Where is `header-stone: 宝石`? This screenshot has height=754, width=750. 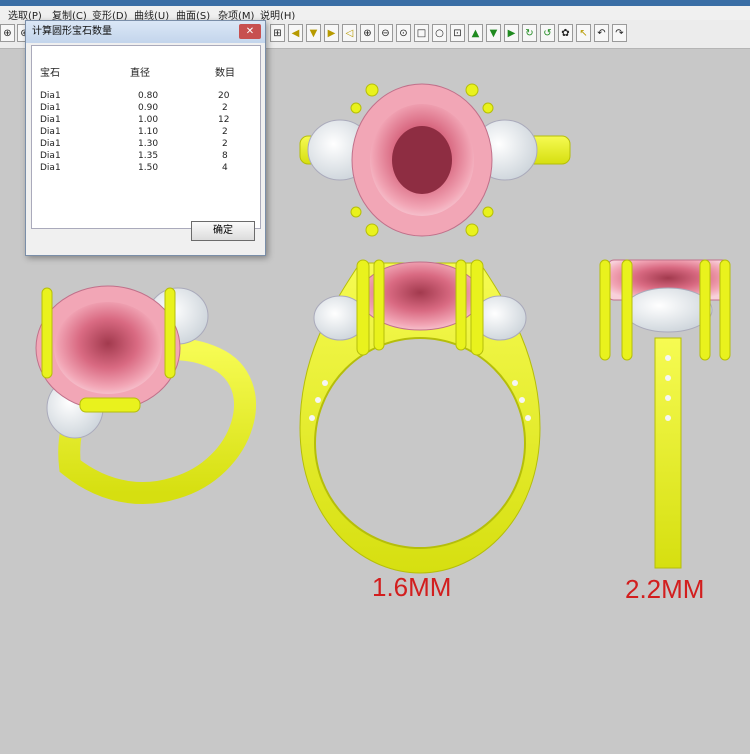
header-stone: 宝石 is located at coordinates (50, 73).